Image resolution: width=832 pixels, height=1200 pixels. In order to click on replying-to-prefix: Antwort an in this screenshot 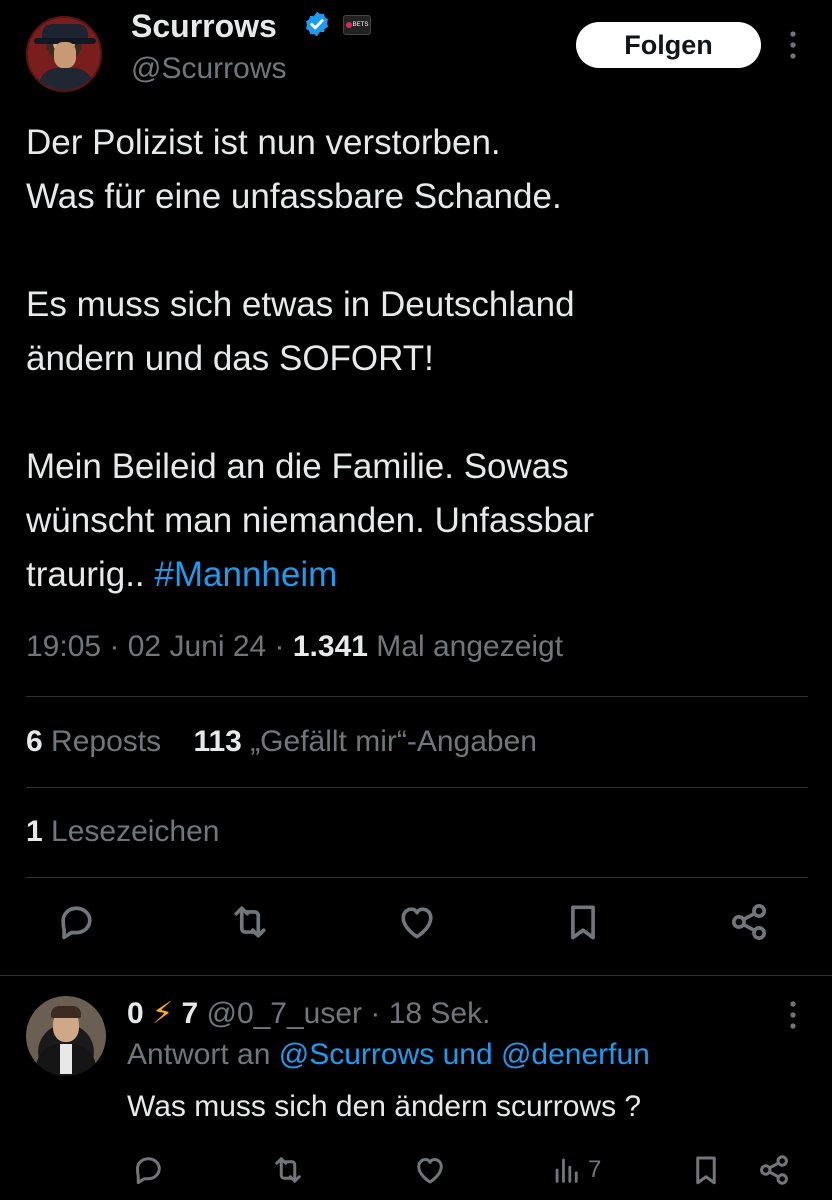, I will do `click(199, 1054)`.